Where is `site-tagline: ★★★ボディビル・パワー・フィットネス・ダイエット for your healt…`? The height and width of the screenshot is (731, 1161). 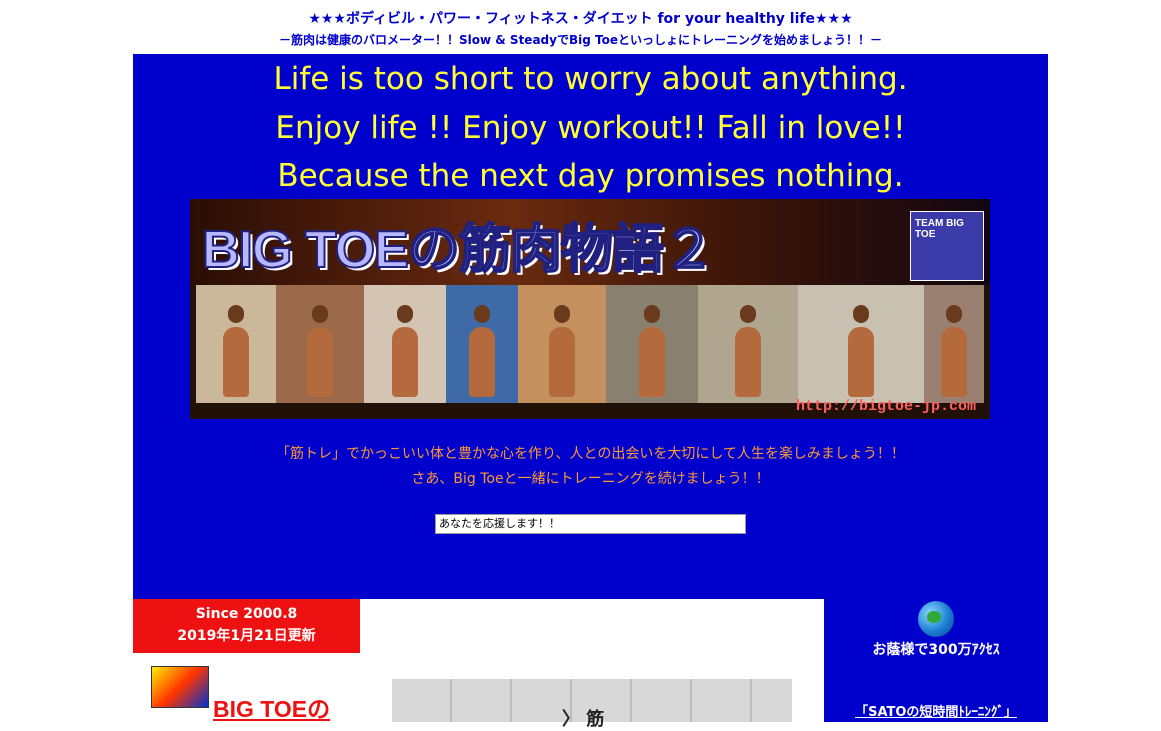
site-tagline: ★★★ボディビル・パワー・フィットネス・ダイエット for your healt… is located at coordinates (580, 19).